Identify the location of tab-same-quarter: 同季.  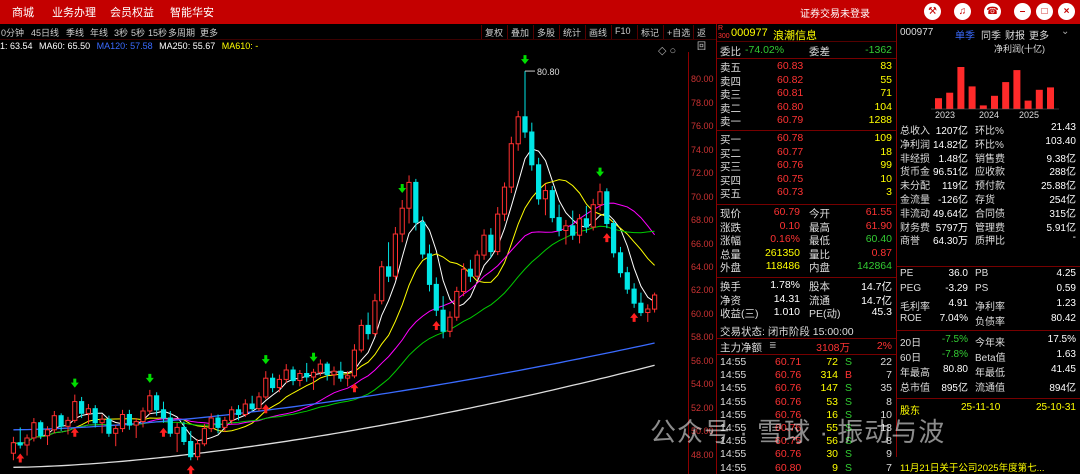
(991, 34).